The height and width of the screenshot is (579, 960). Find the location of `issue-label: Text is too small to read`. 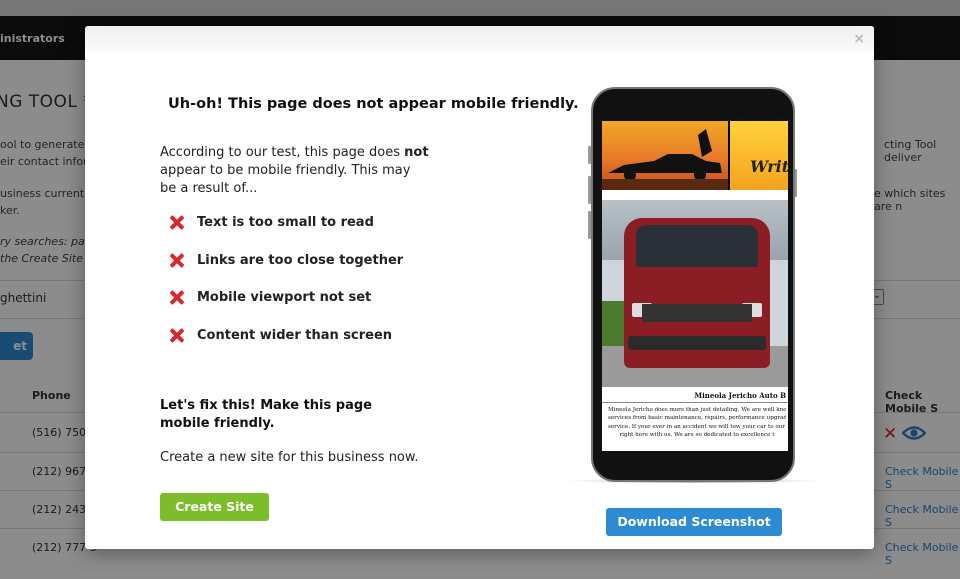

issue-label: Text is too small to read is located at coordinates (285, 222).